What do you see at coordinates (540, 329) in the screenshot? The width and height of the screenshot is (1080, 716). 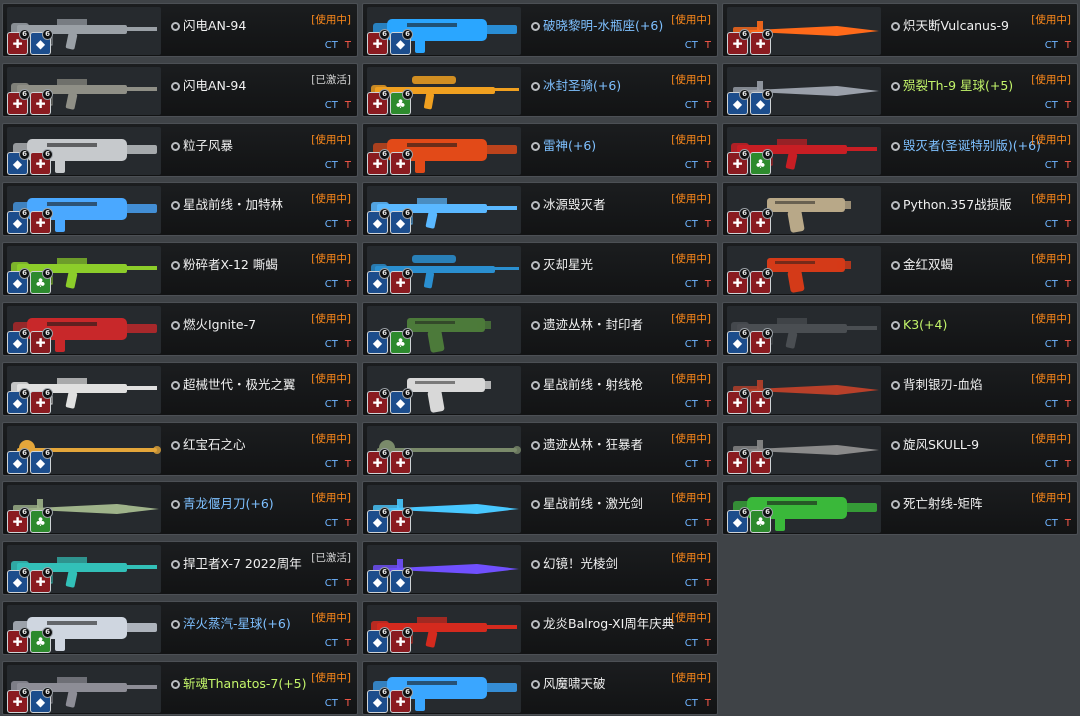 I see `weapon-card: ◆ 6 ♣ 6 遗迹丛林・封印者 [使用中] CT T` at bounding box center [540, 329].